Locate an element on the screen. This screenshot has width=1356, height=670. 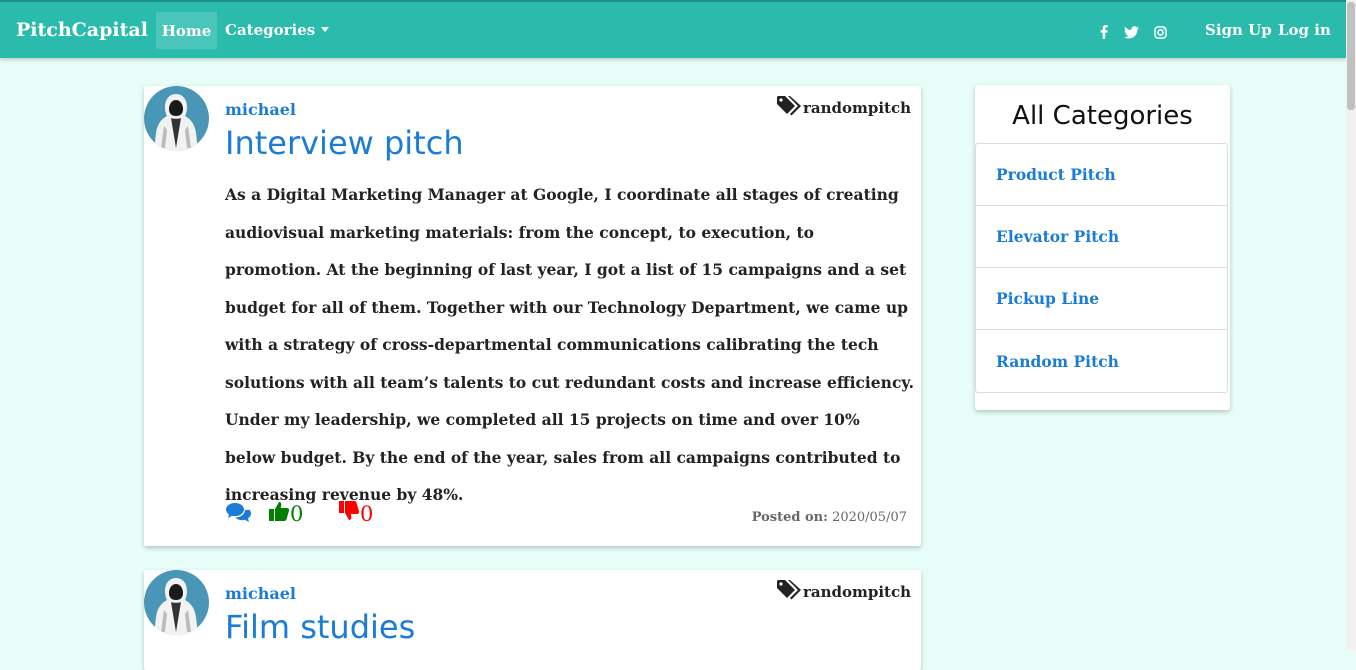
like-button: 0 is located at coordinates (285, 513).